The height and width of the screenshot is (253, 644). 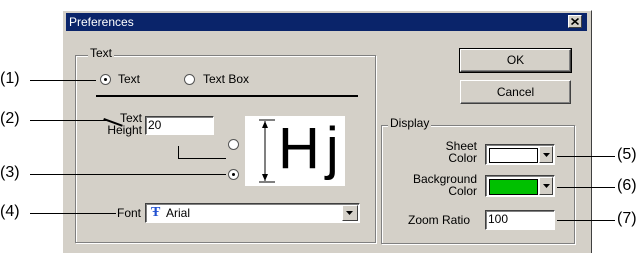 I want to click on radio-textbox, so click(x=189, y=79).